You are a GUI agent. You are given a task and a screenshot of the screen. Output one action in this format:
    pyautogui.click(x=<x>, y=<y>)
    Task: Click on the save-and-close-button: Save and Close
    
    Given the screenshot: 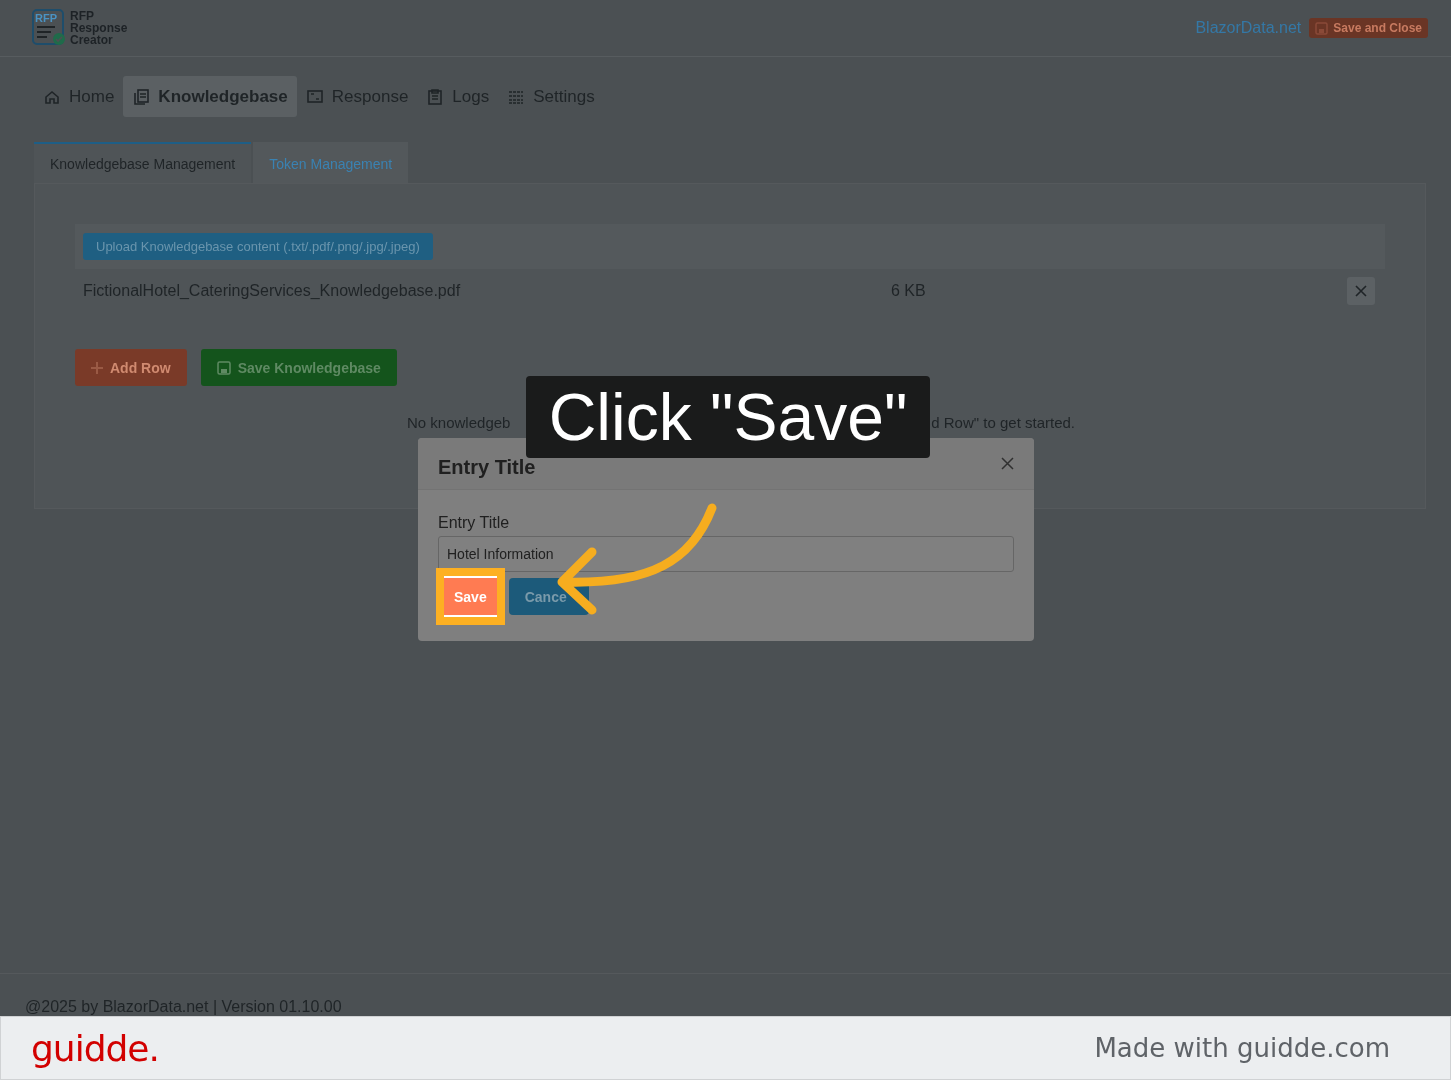 What is the action you would take?
    pyautogui.click(x=1368, y=28)
    